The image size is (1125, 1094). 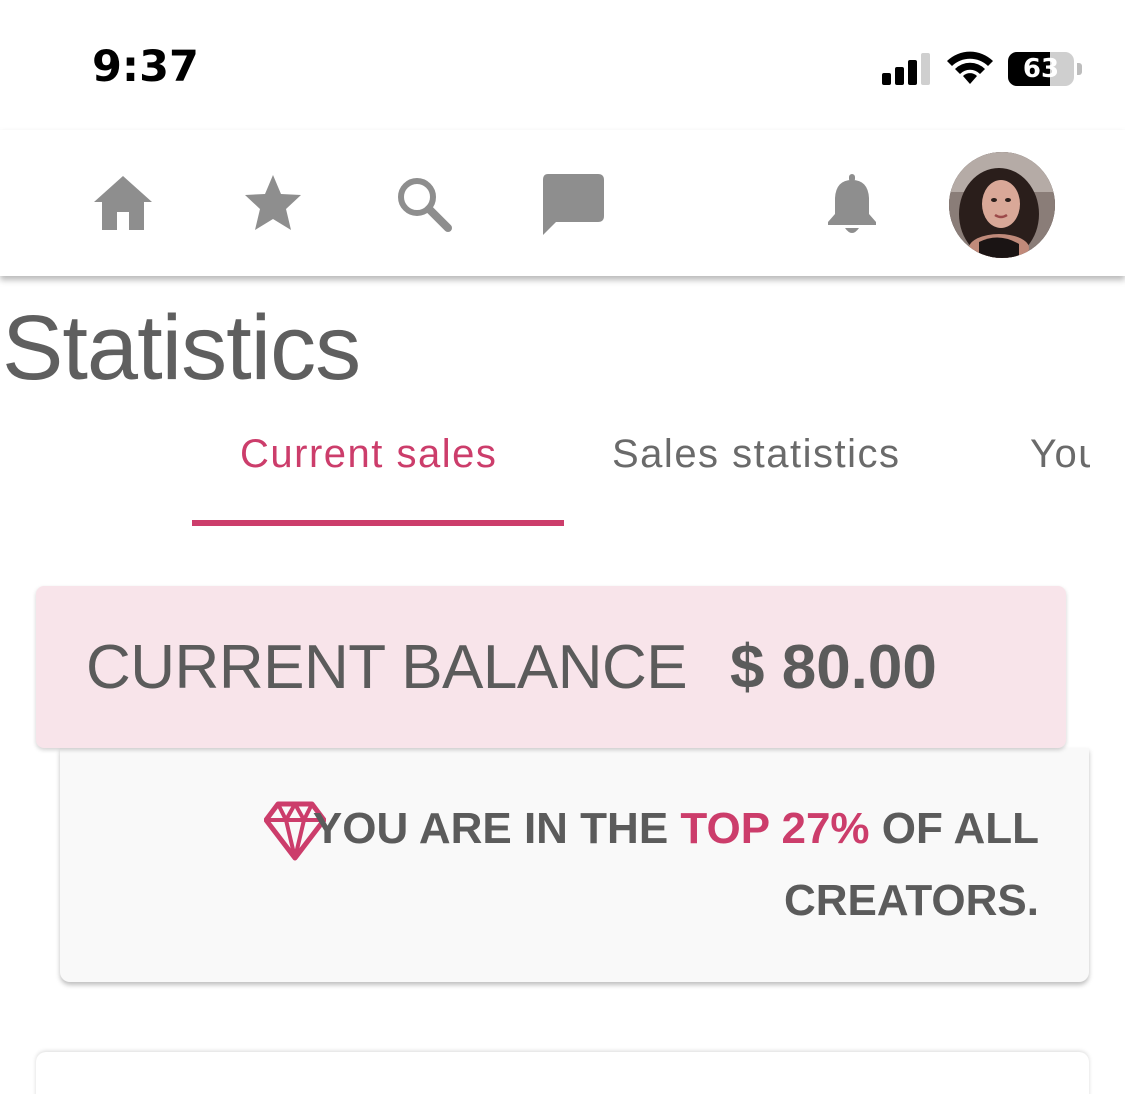 What do you see at coordinates (906, 69) in the screenshot?
I see `cellular-signal-icon` at bounding box center [906, 69].